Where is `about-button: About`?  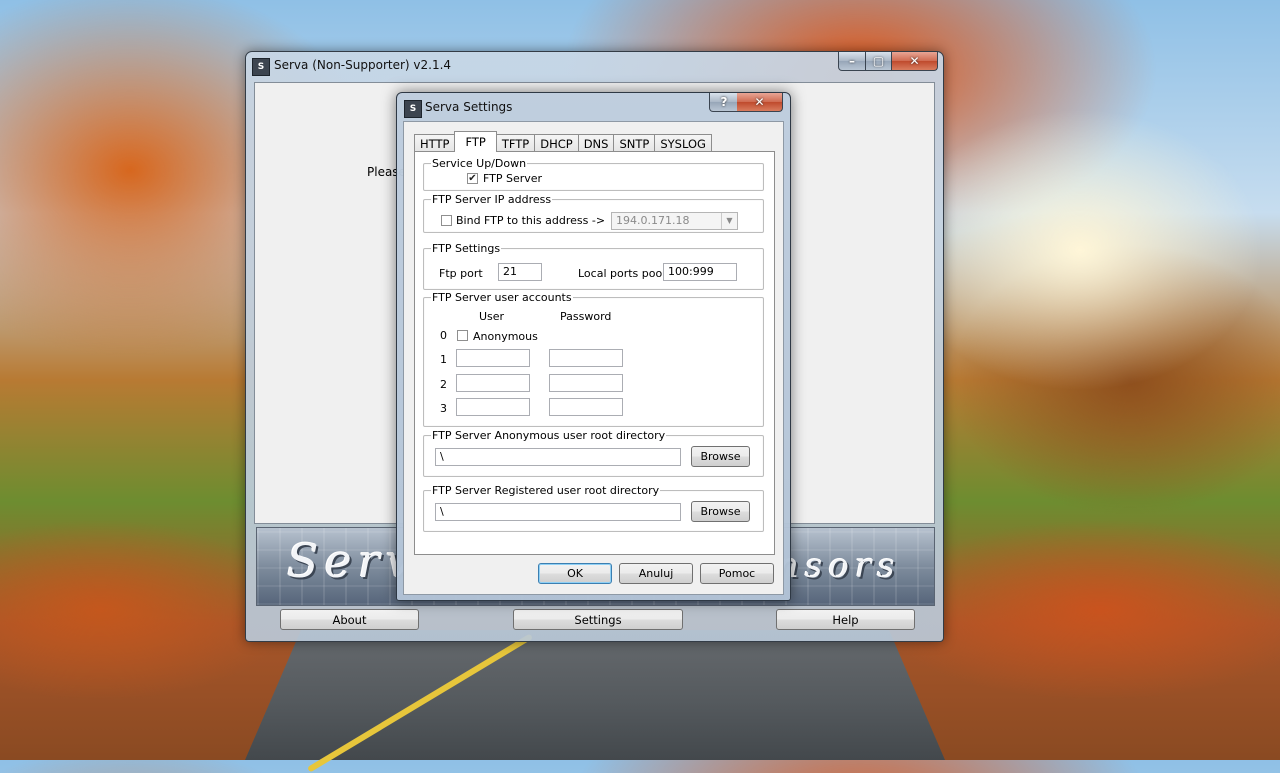 about-button: About is located at coordinates (349, 619).